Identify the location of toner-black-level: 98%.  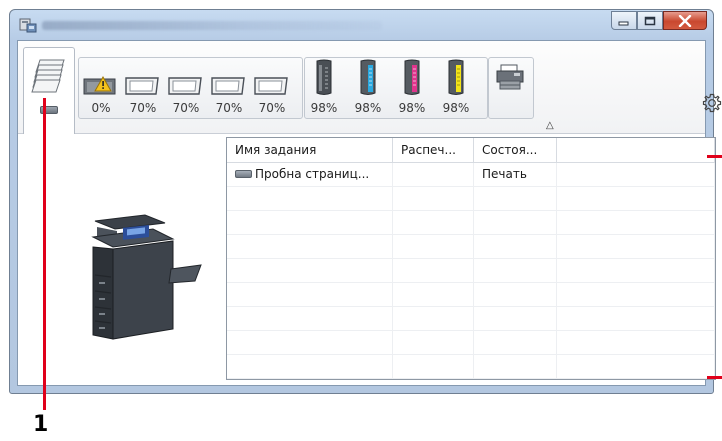
(324, 108).